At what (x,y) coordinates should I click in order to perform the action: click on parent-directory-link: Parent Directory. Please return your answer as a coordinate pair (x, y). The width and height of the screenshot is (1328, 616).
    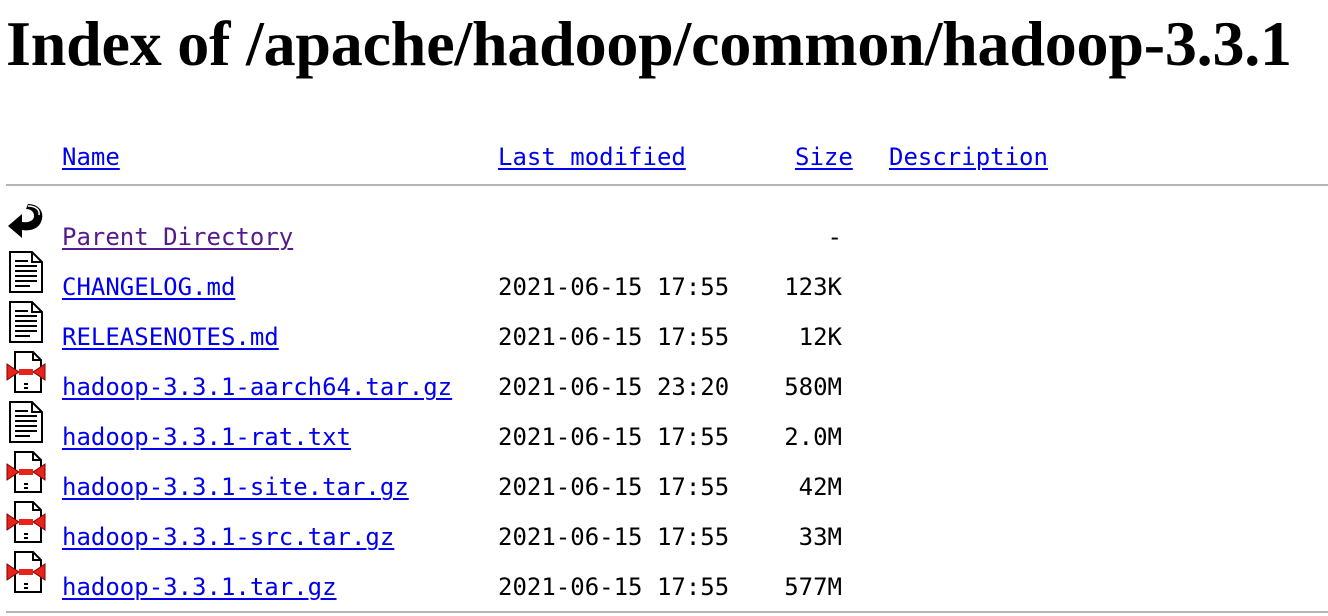
    Looking at the image, I should click on (177, 237).